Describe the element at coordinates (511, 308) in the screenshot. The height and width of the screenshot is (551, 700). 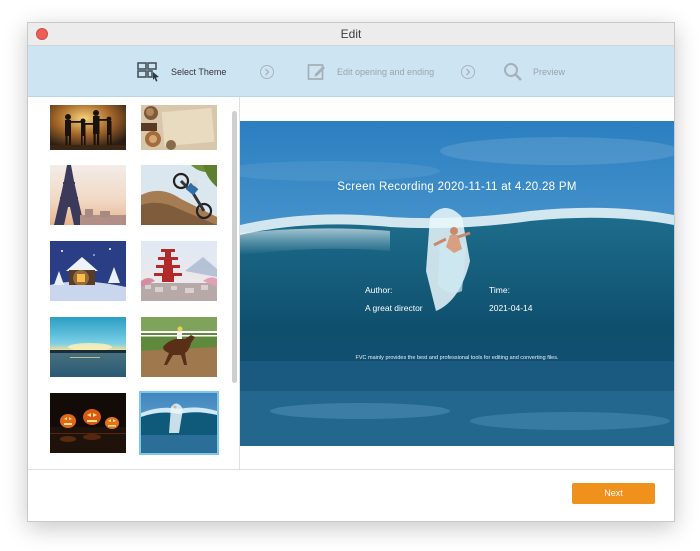
I see `time-value: 2021-04-14` at that location.